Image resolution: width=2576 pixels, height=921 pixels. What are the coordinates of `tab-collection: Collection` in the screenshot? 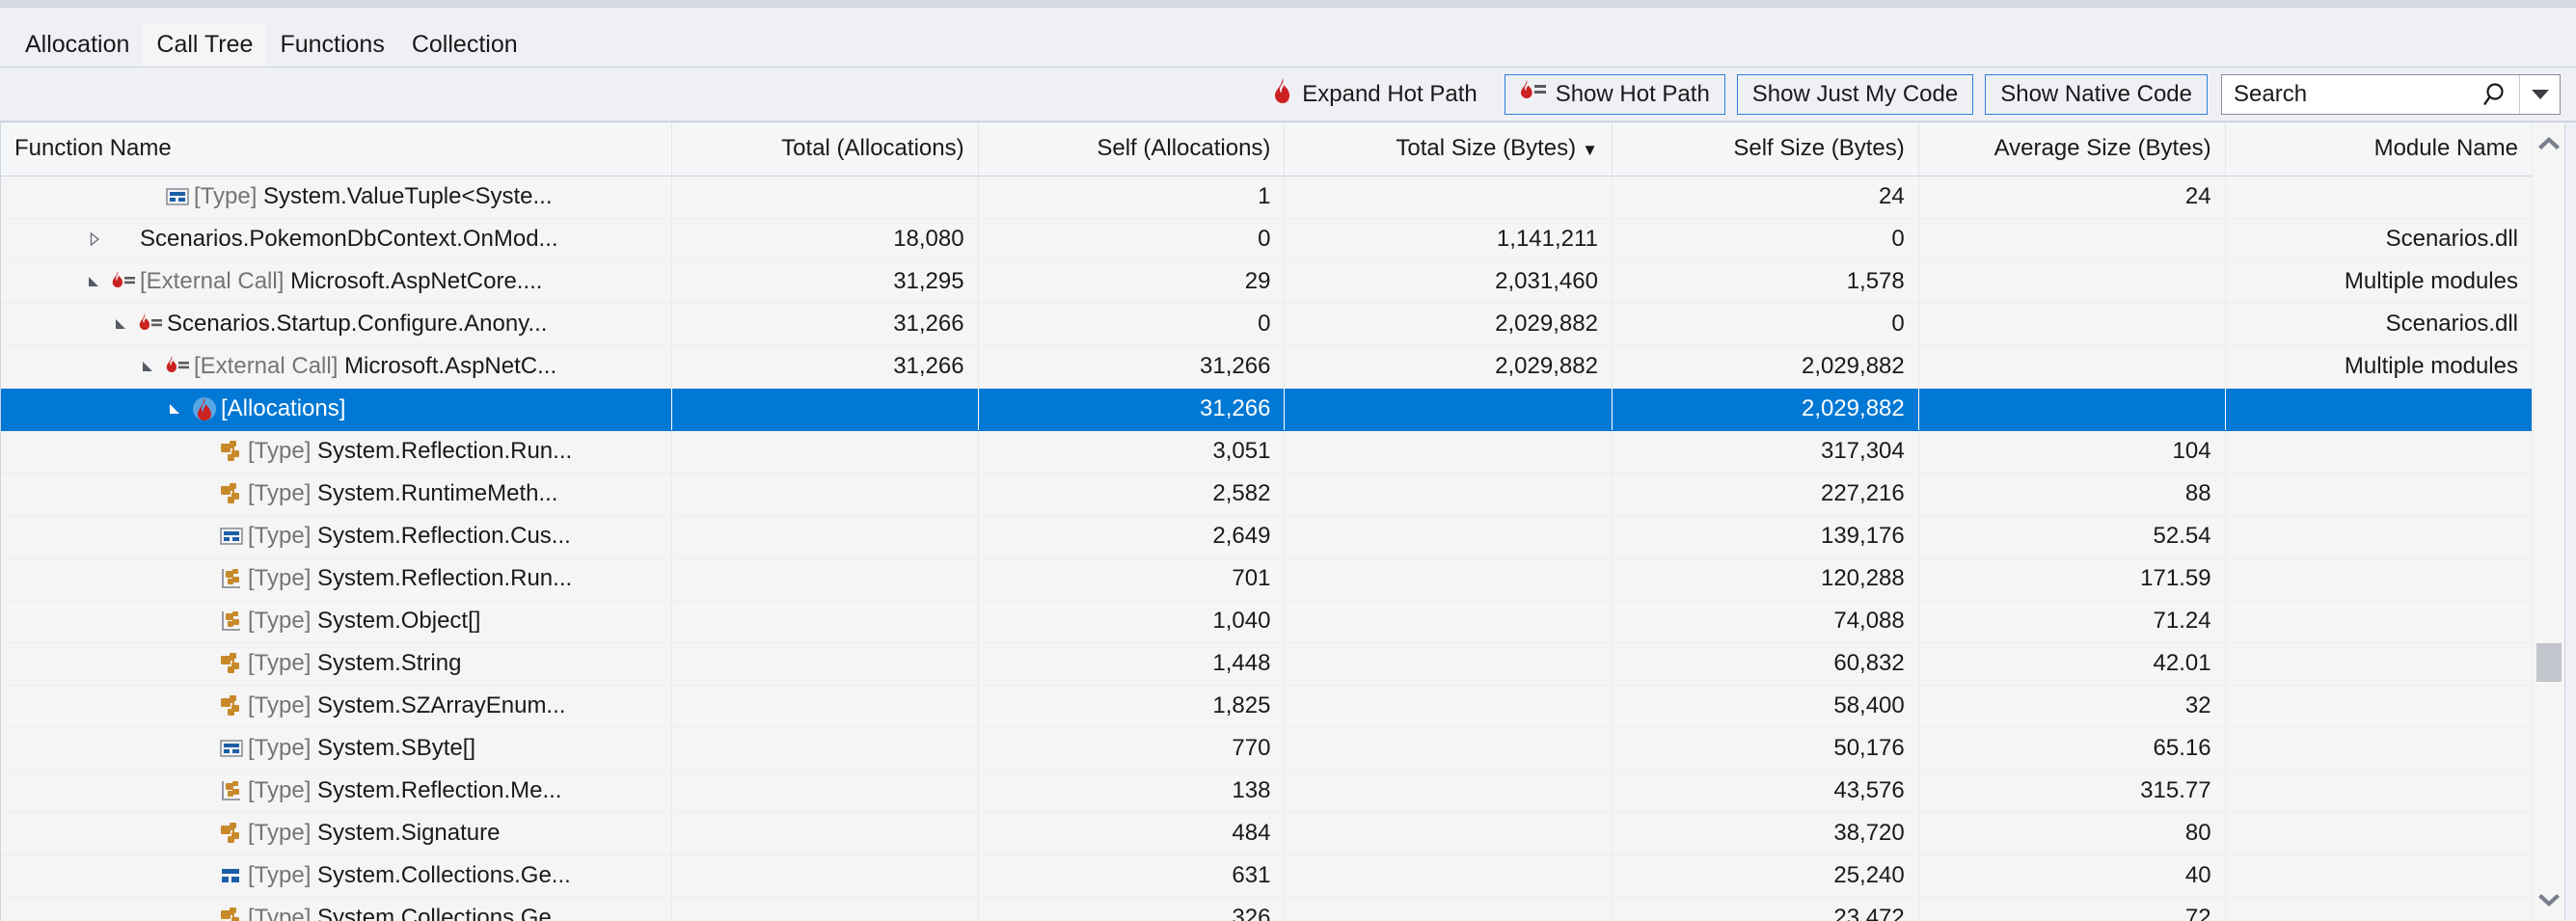 It's located at (464, 45).